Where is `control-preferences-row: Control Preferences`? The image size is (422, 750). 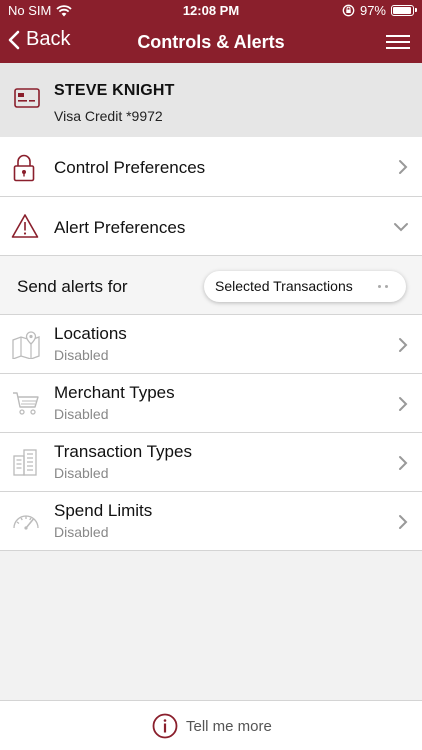
control-preferences-row: Control Preferences is located at coordinates (211, 167).